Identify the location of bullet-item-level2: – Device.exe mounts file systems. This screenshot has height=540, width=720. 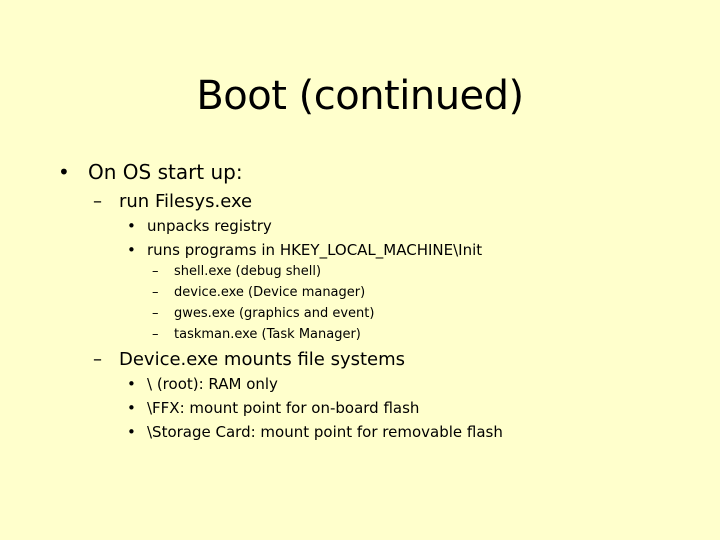
(249, 360).